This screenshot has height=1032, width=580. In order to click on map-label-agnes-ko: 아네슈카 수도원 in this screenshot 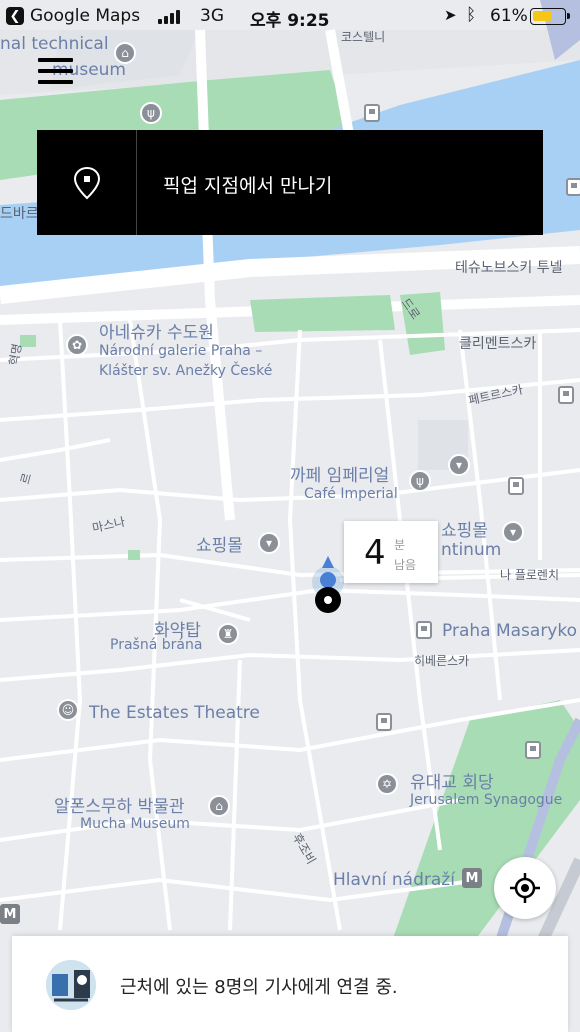, I will do `click(156, 333)`.